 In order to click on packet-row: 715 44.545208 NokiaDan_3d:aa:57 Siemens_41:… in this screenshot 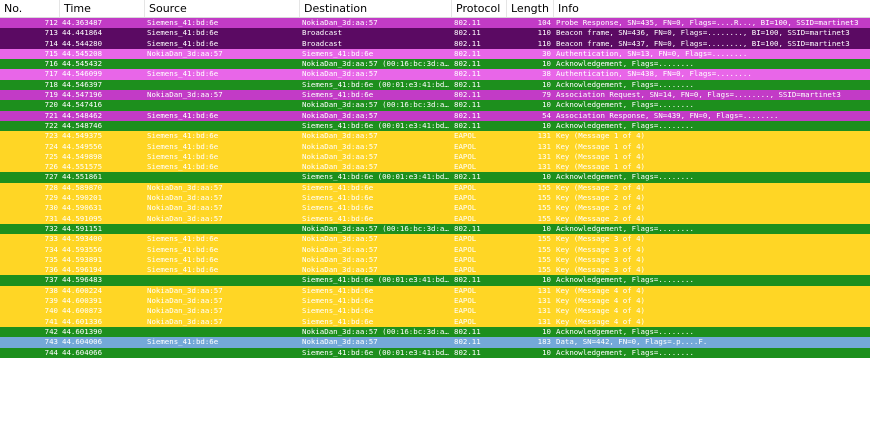, I will do `click(435, 54)`.